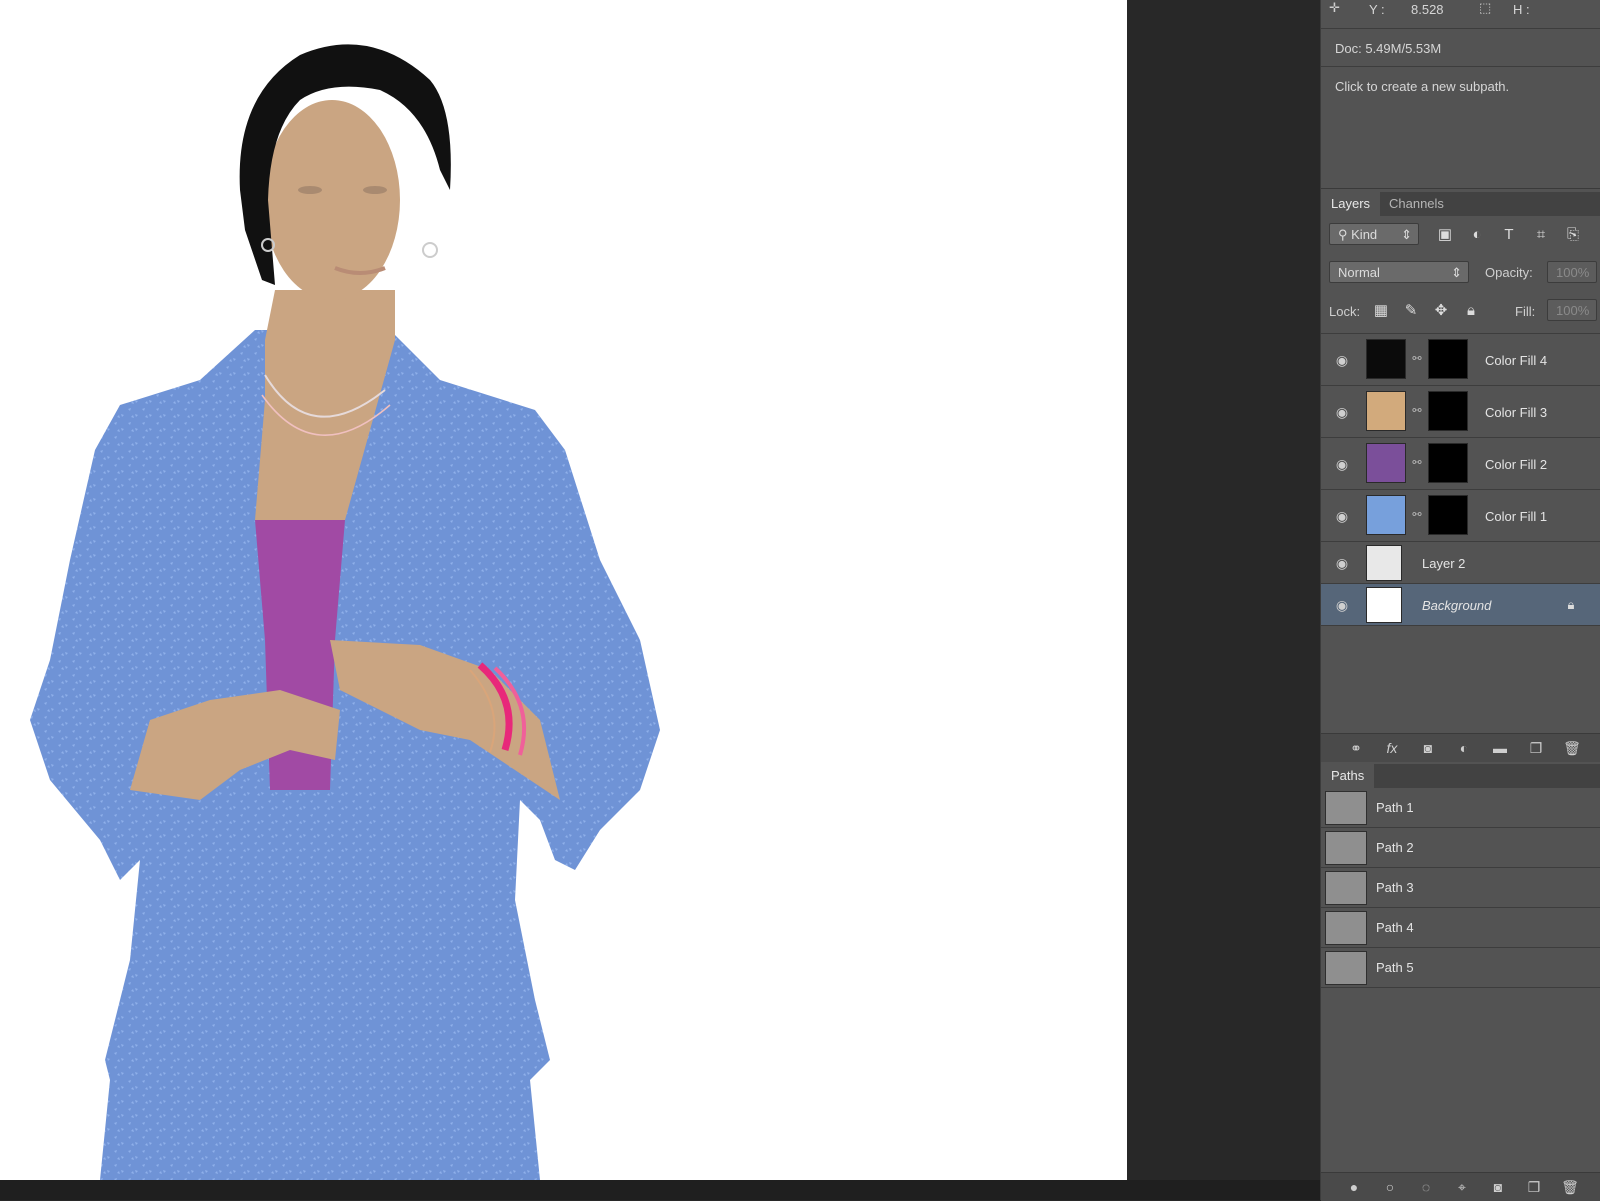 Image resolution: width=1600 pixels, height=1201 pixels. Describe the element at coordinates (1416, 204) in the screenshot. I see `tab-channels: Channels` at that location.